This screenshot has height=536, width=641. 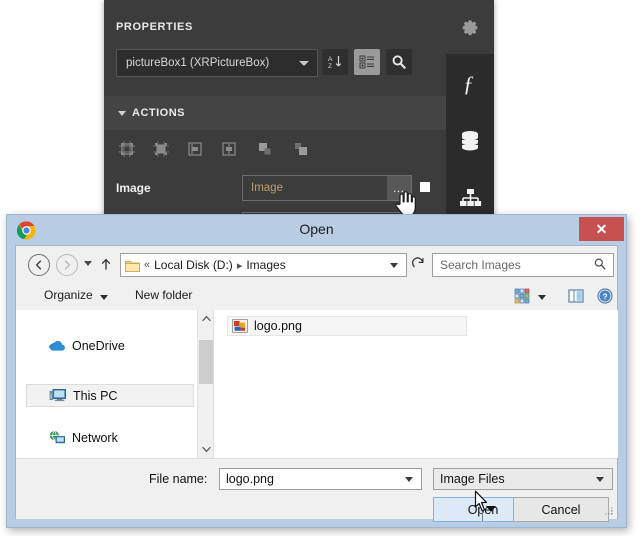 What do you see at coordinates (98, 345) in the screenshot?
I see `sidebar-item-label: OneDrive` at bounding box center [98, 345].